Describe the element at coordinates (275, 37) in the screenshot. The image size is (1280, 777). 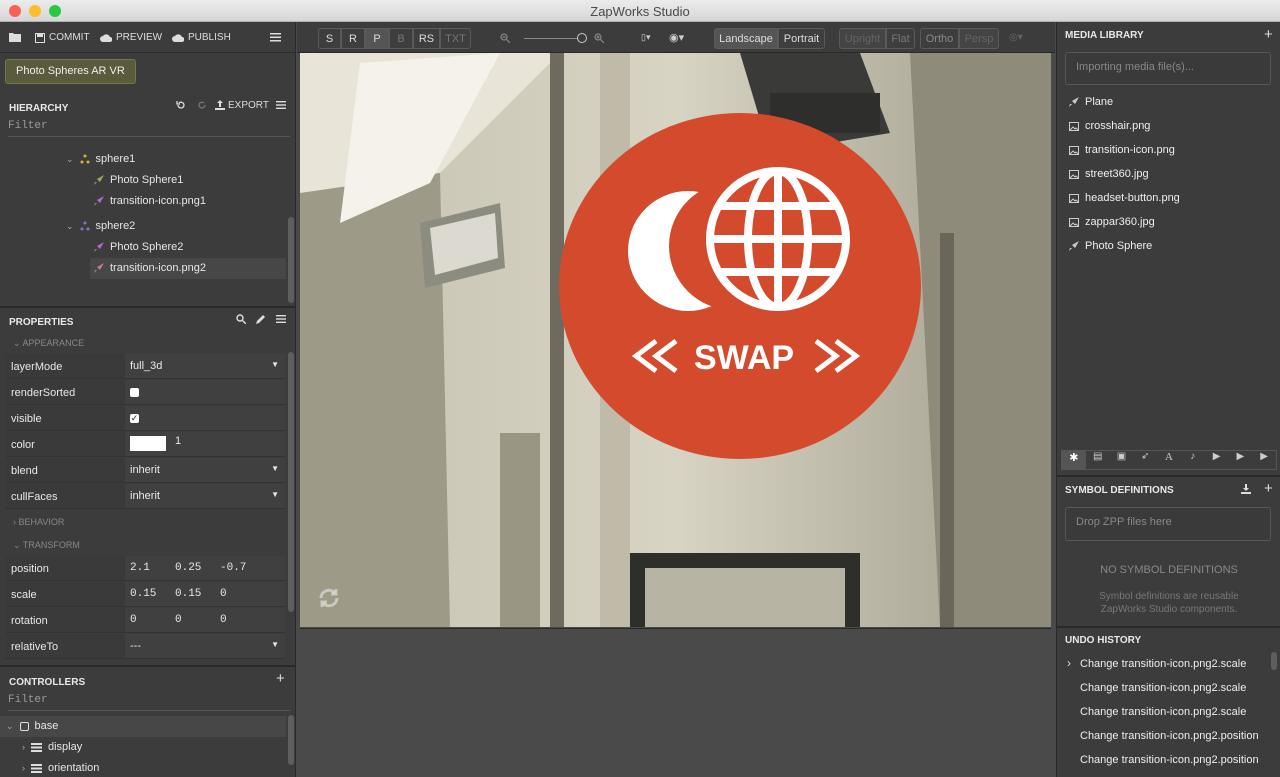
I see `menu-icon` at that location.